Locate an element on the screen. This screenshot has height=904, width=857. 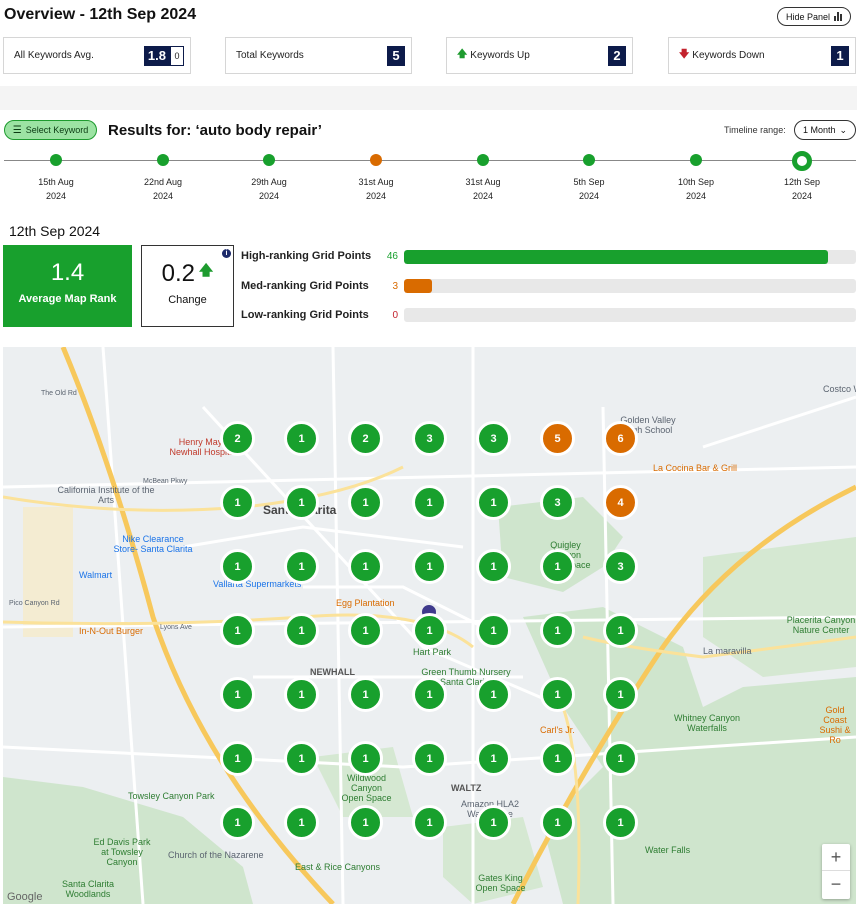
stat-value: 1 is located at coordinates (840, 55).